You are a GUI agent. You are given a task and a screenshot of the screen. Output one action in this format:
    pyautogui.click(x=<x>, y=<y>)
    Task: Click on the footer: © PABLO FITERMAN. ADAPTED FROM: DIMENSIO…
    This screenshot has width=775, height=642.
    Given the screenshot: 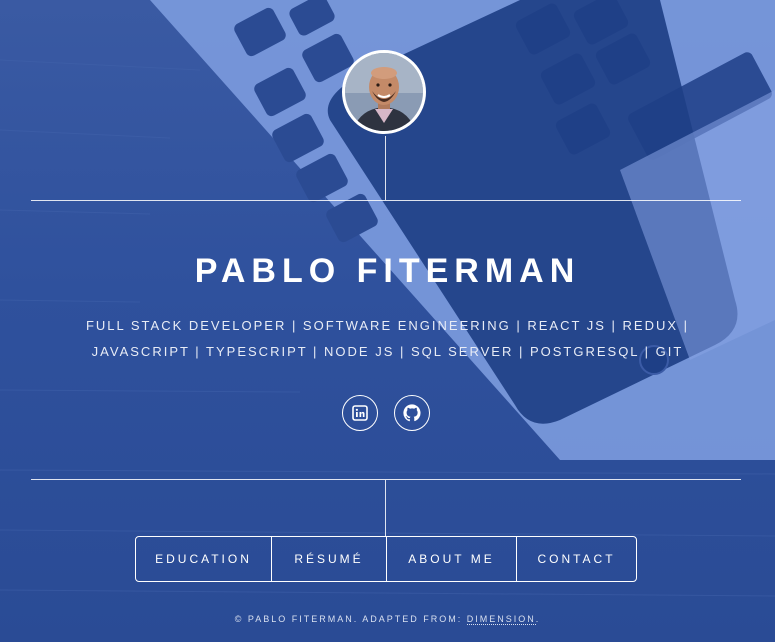 What is the action you would take?
    pyautogui.click(x=387, y=619)
    